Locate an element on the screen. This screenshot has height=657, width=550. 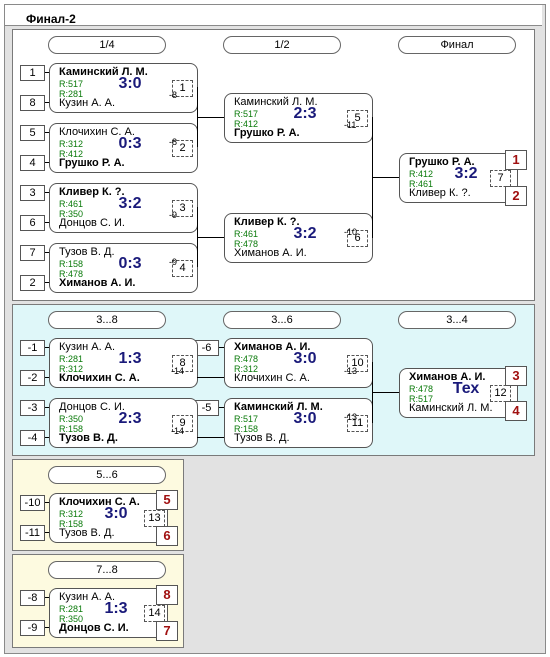
seed-box: -1 is located at coordinates (32, 348).